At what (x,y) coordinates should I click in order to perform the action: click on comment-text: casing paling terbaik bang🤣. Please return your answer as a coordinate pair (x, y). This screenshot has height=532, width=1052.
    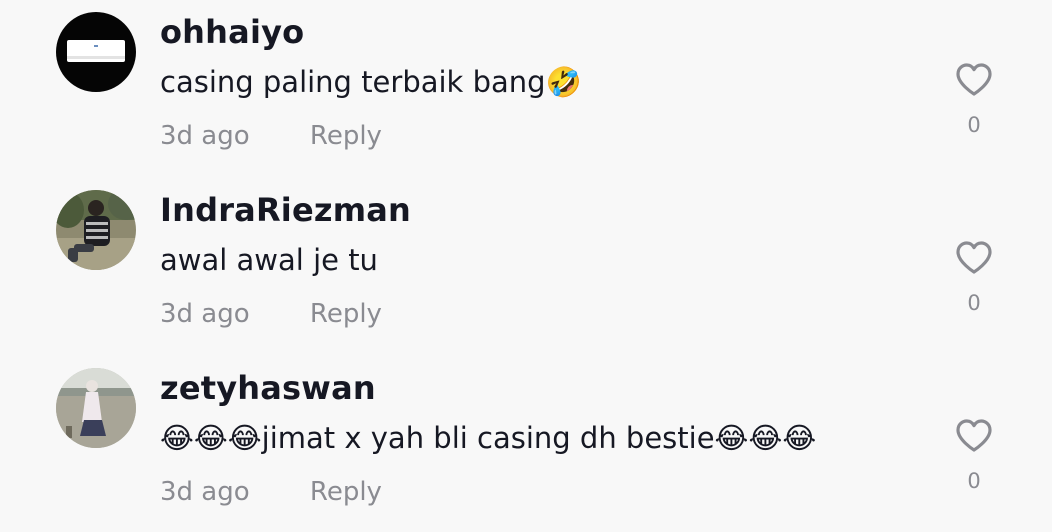
    Looking at the image, I should click on (371, 82).